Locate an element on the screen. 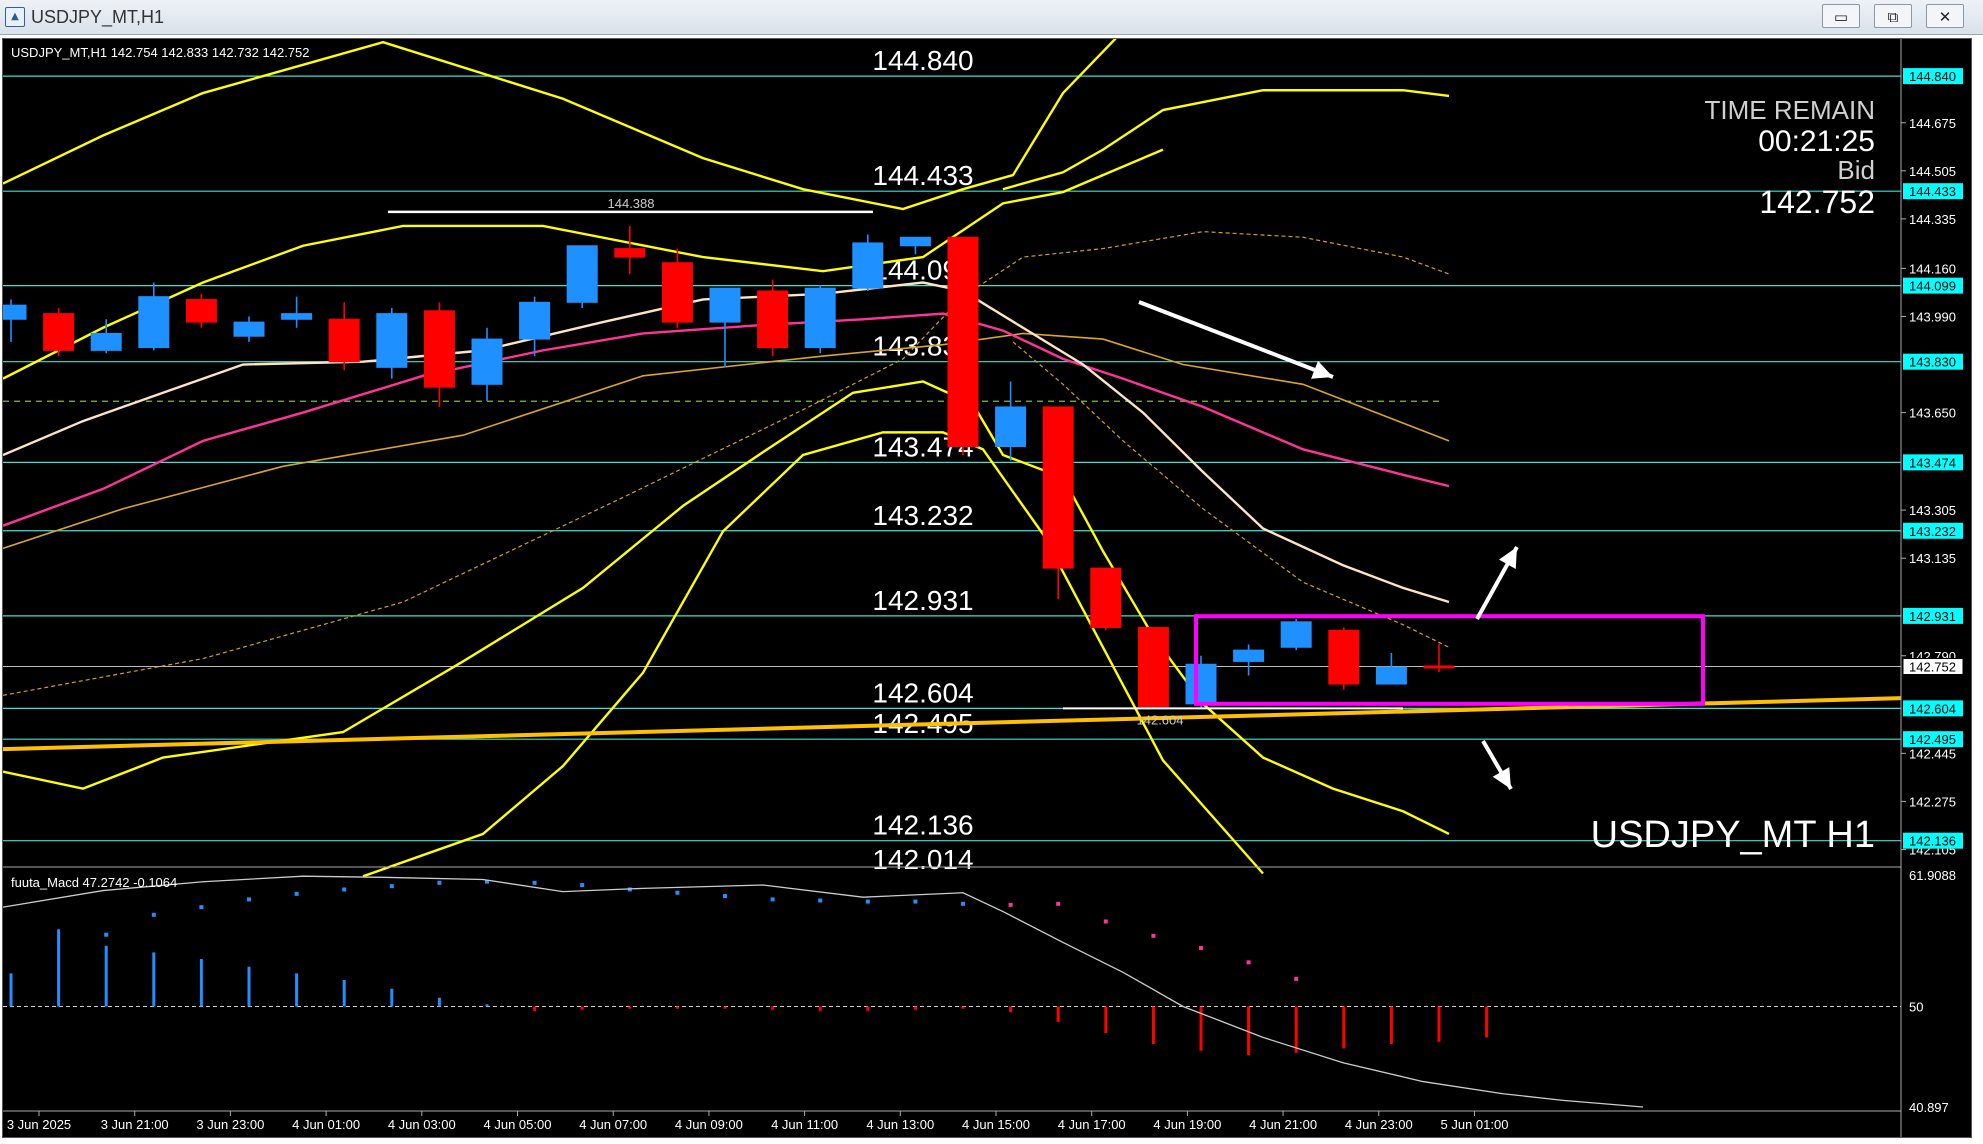 This screenshot has width=1983, height=1144. minimize-button: ▭ is located at coordinates (1841, 16).